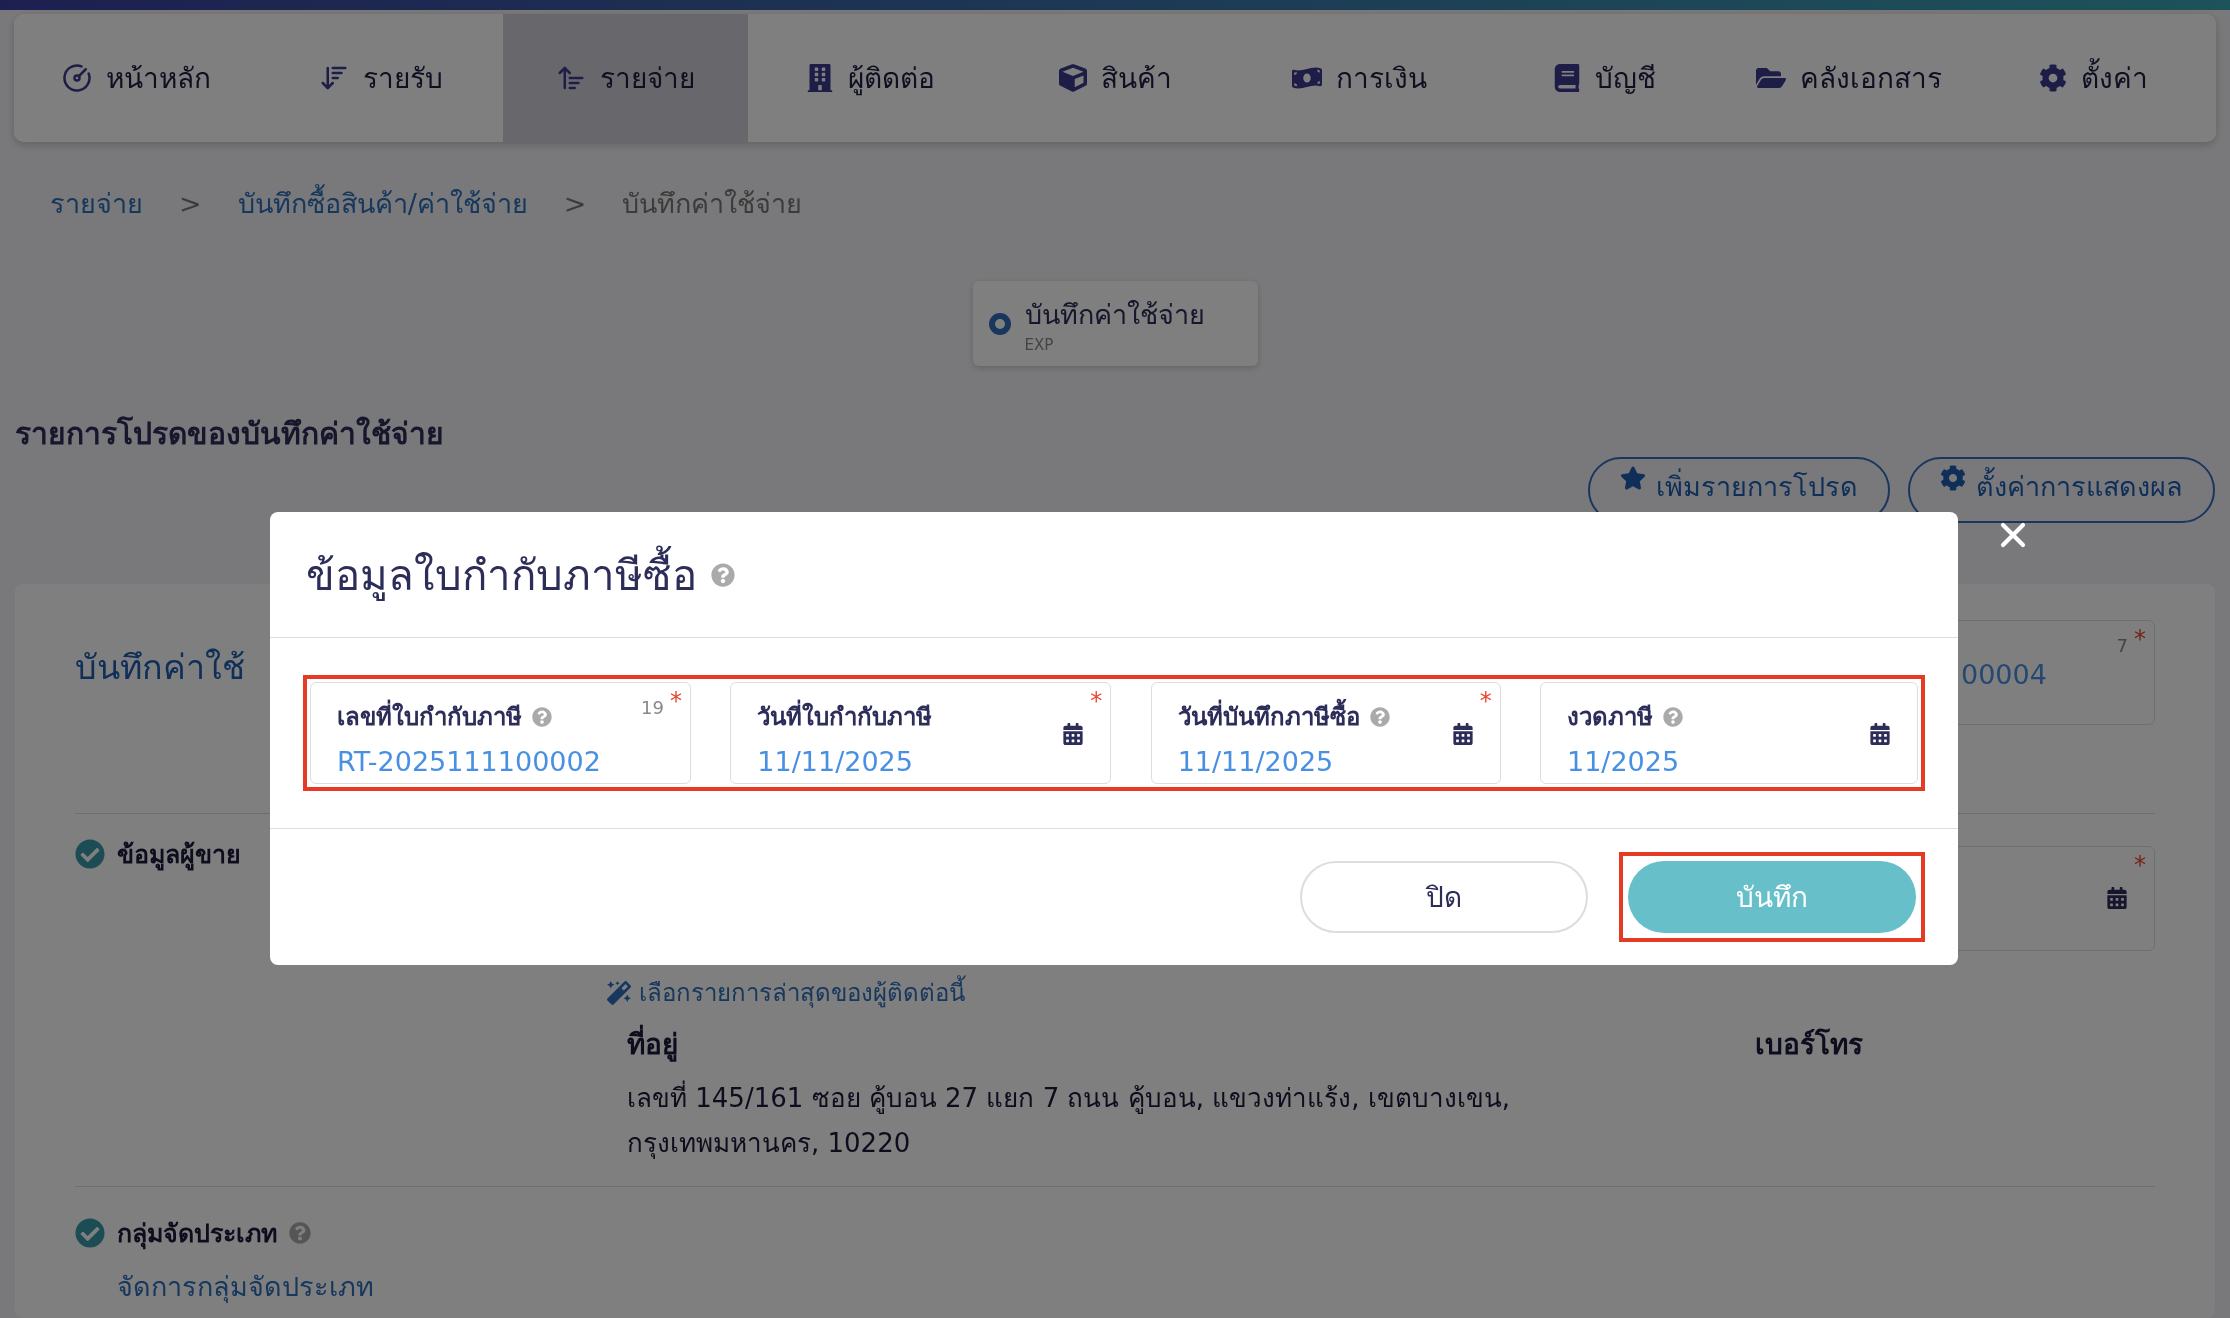 The height and width of the screenshot is (1318, 2230). Describe the element at coordinates (1633, 478) in the screenshot. I see `star-icon` at that location.